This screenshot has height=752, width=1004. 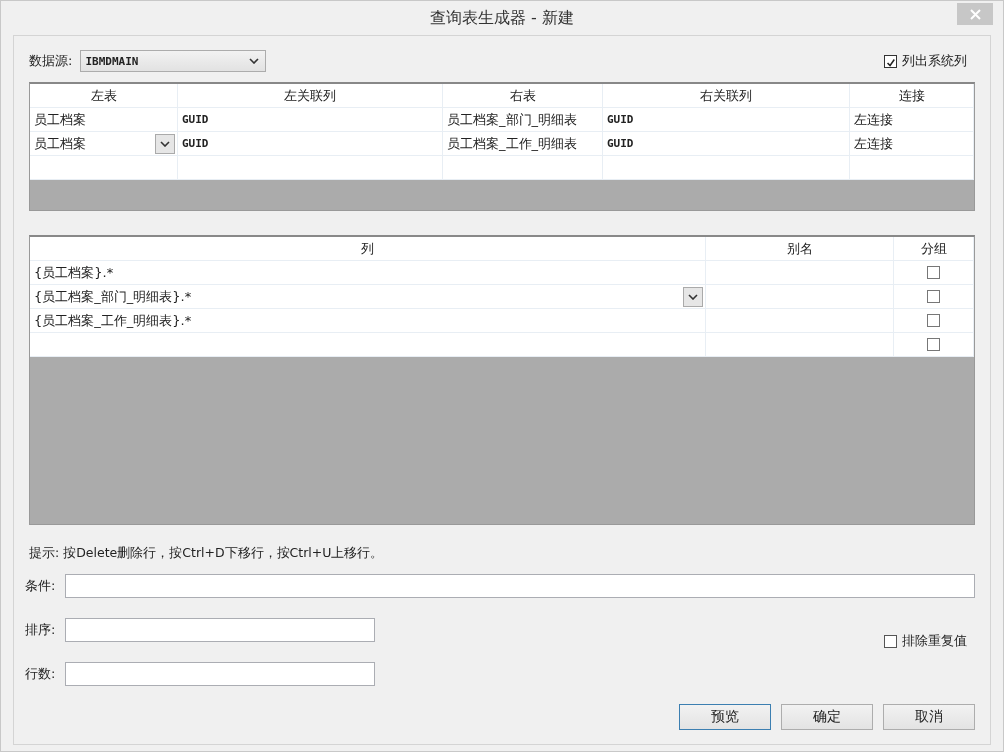 What do you see at coordinates (925, 641) in the screenshot?
I see `distinct-checkbox: 排除重复值` at bounding box center [925, 641].